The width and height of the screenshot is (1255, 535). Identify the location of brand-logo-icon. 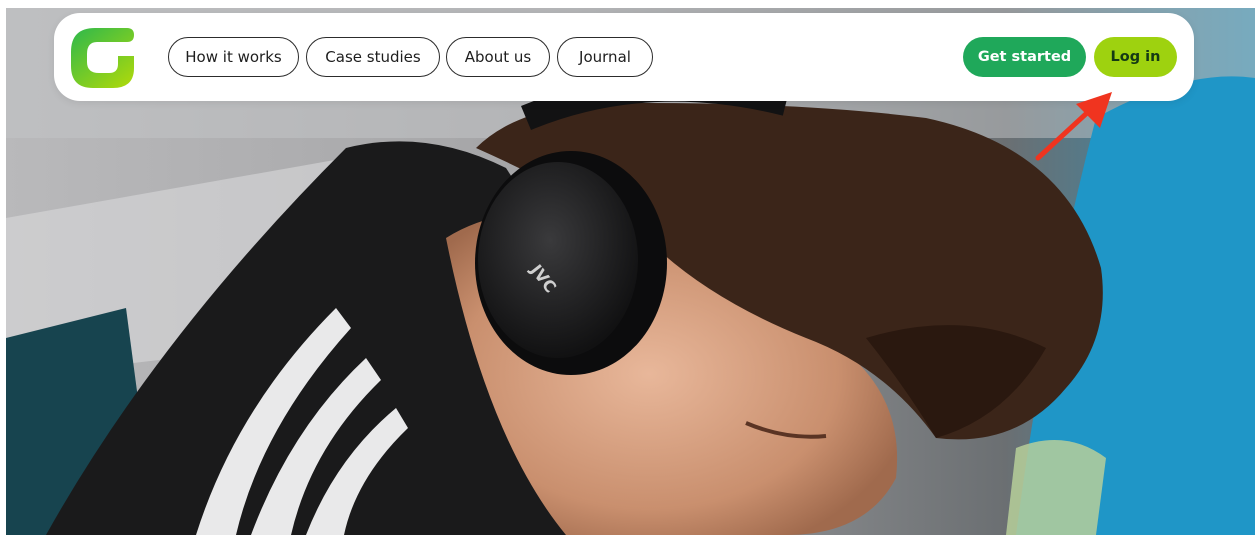
(103, 58).